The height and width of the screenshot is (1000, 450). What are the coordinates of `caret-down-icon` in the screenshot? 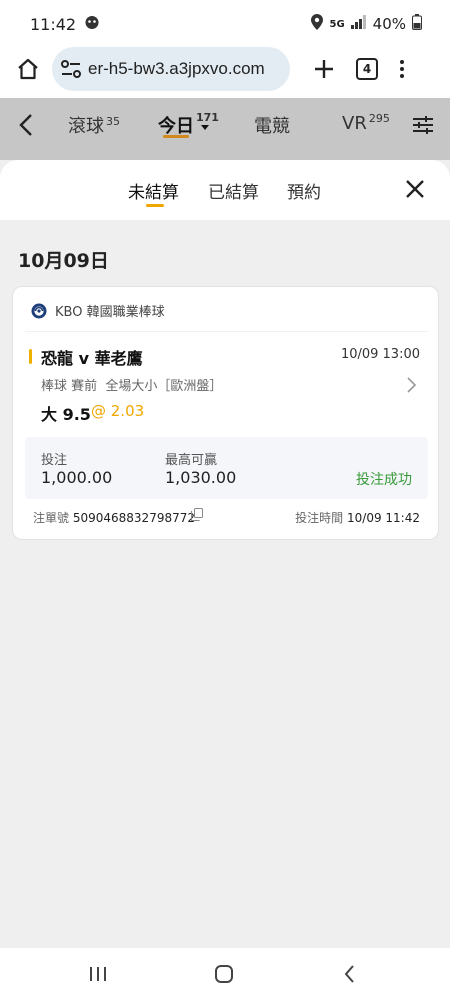 It's located at (205, 127).